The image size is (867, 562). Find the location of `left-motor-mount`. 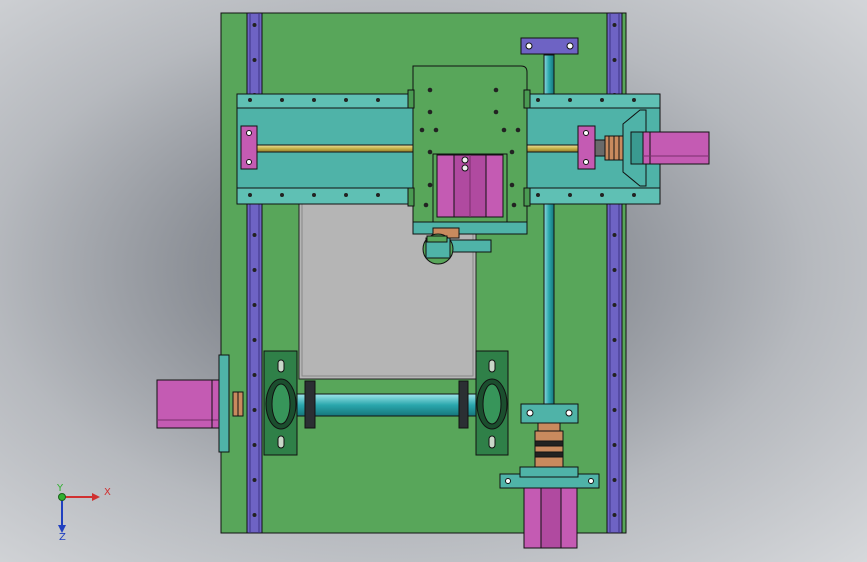

left-motor-mount is located at coordinates (224, 403).